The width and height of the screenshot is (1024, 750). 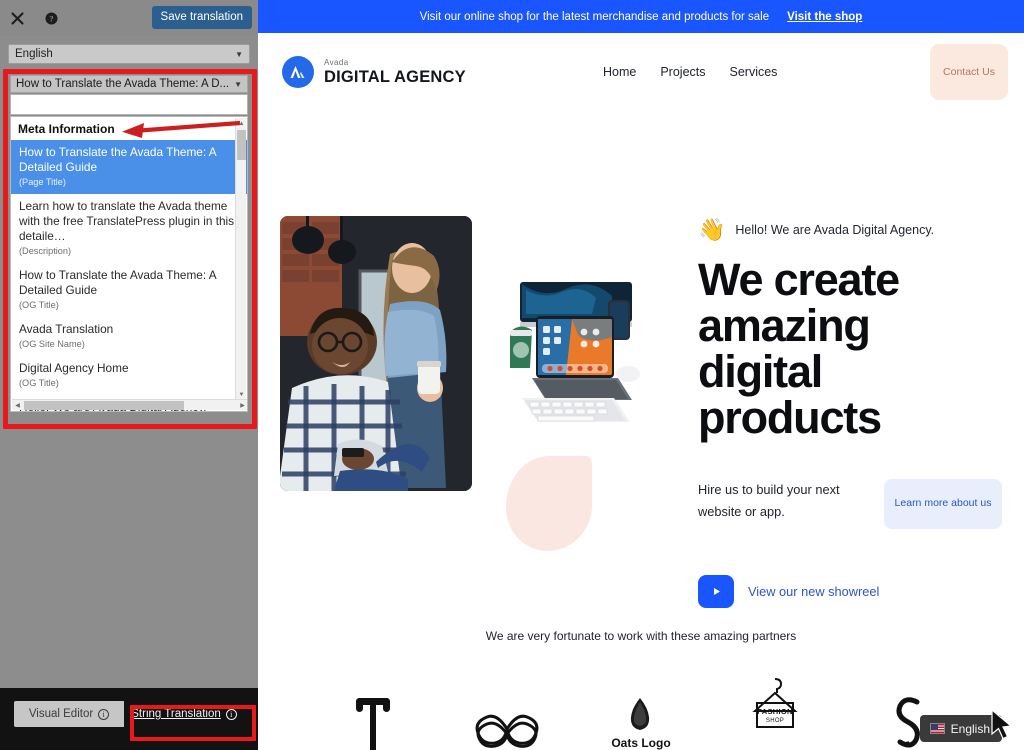 I want to click on list-item-text: Digital Agency Home, so click(x=74, y=367).